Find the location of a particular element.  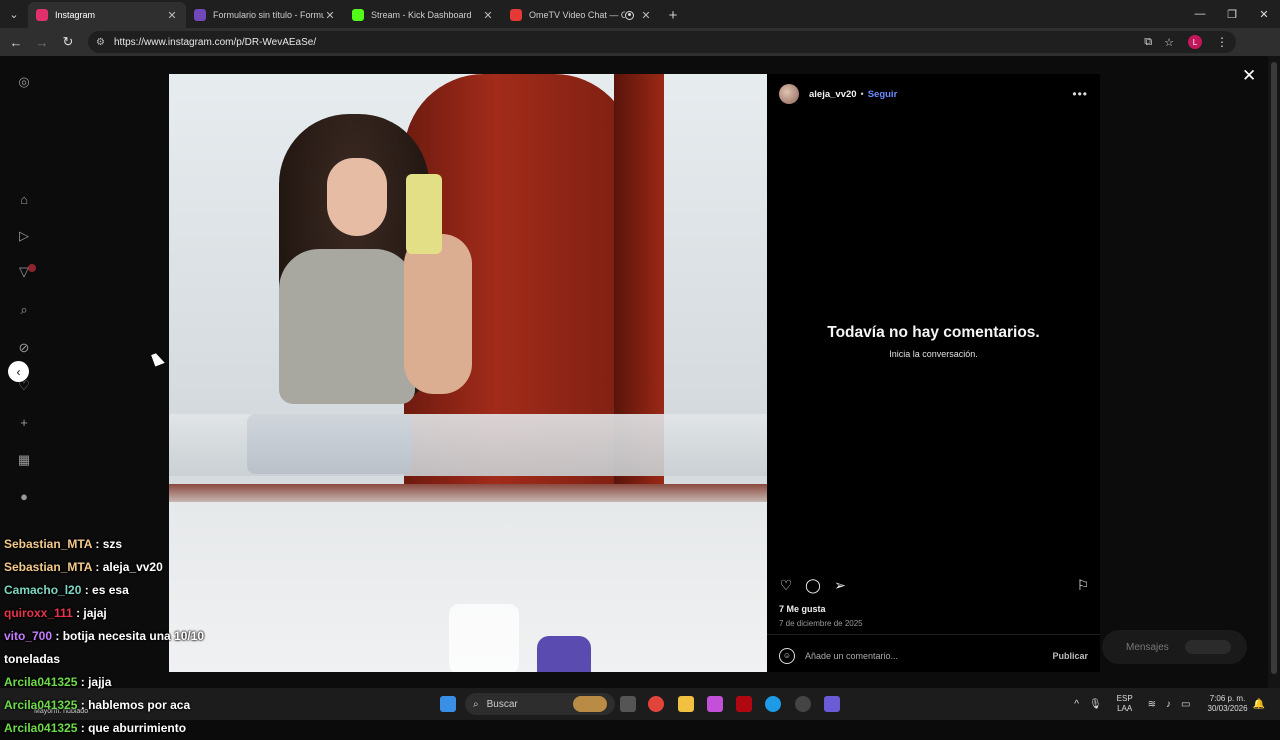

browser-menu-icon: ⋮ is located at coordinates (1222, 42).